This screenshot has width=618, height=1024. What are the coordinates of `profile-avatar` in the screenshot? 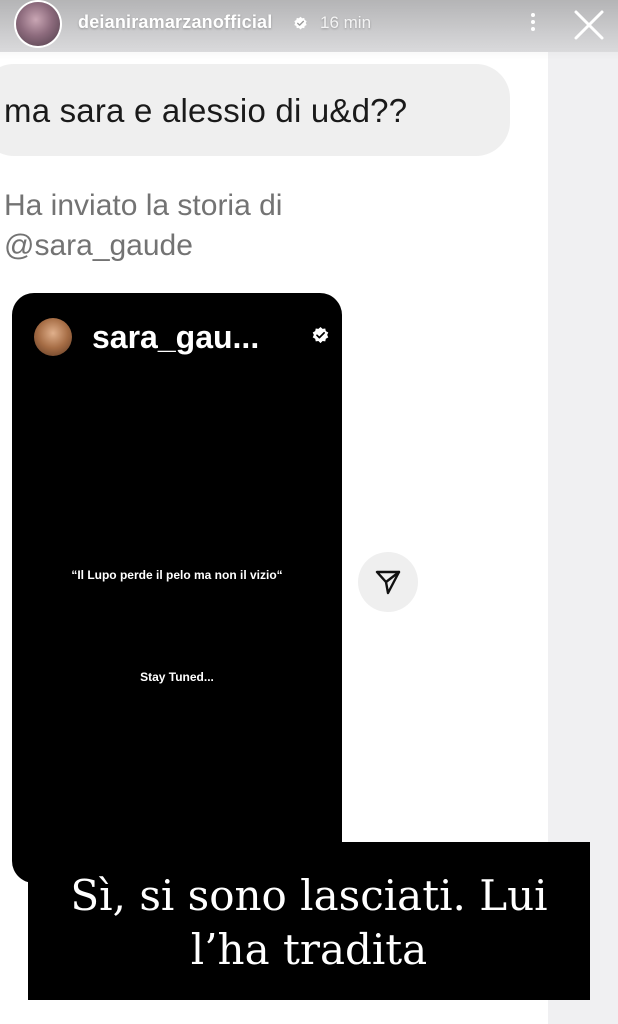 It's located at (38, 24).